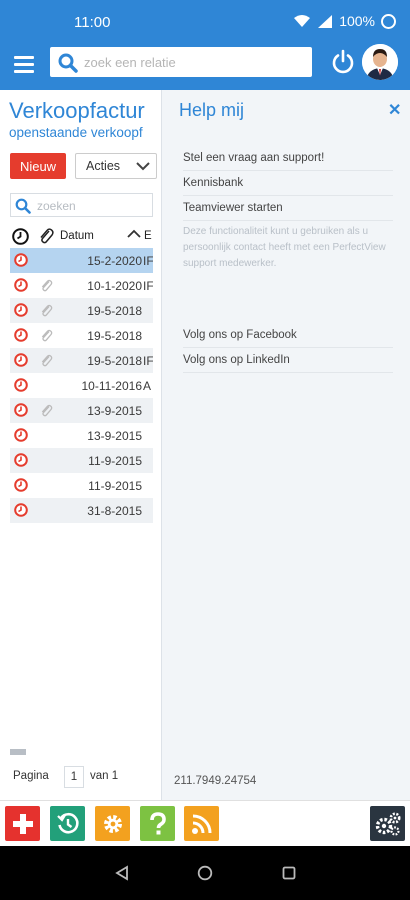  I want to click on help-tile, so click(157, 823).